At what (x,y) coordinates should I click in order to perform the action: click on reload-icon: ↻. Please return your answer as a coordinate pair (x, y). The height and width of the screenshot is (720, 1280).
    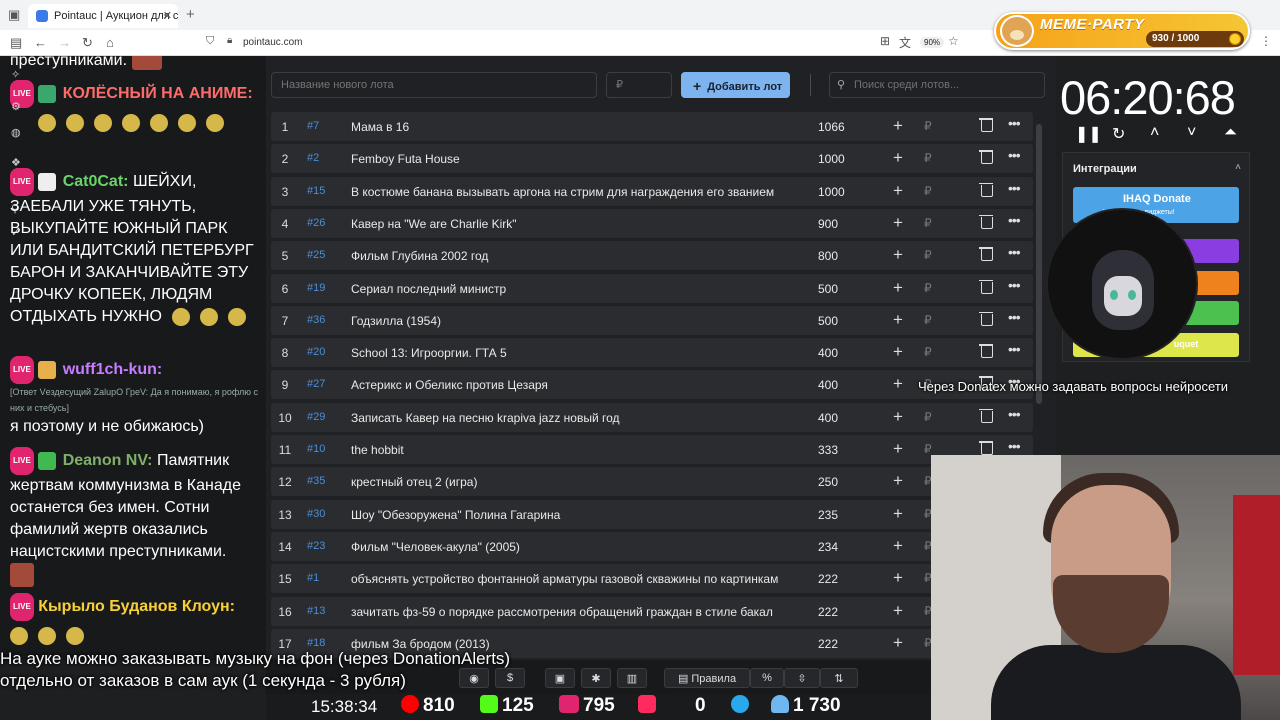
    Looking at the image, I should click on (87, 43).